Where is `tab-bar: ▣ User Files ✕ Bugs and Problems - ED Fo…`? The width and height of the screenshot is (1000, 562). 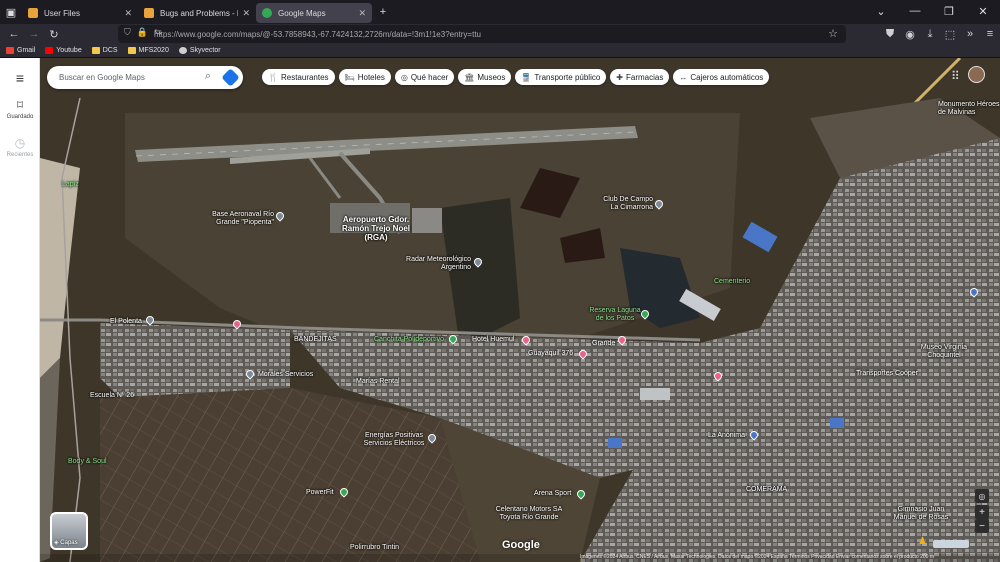 tab-bar: ▣ User Files ✕ Bugs and Problems - ED Fo… is located at coordinates (500, 12).